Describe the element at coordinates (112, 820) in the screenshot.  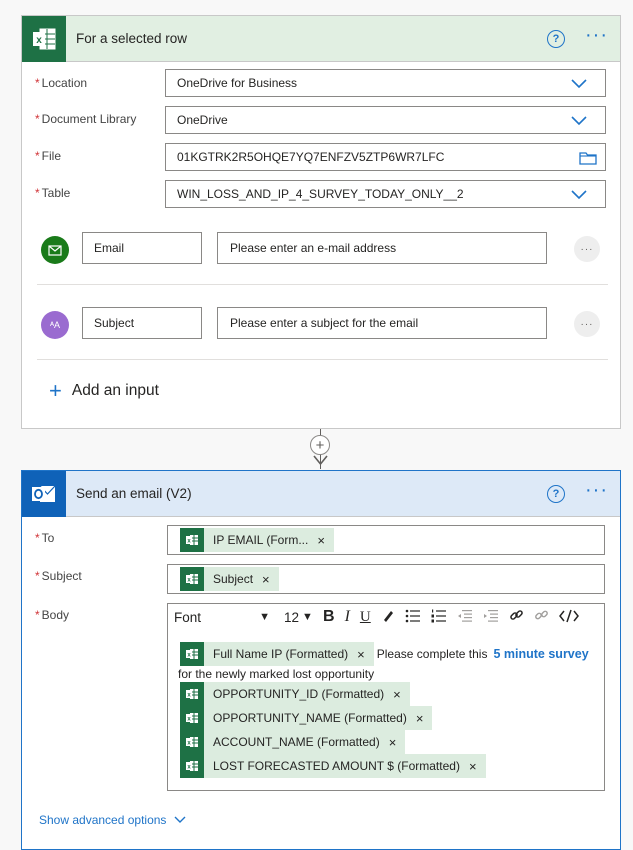
I see `show-advanced-options-link: Show advanced options` at that location.